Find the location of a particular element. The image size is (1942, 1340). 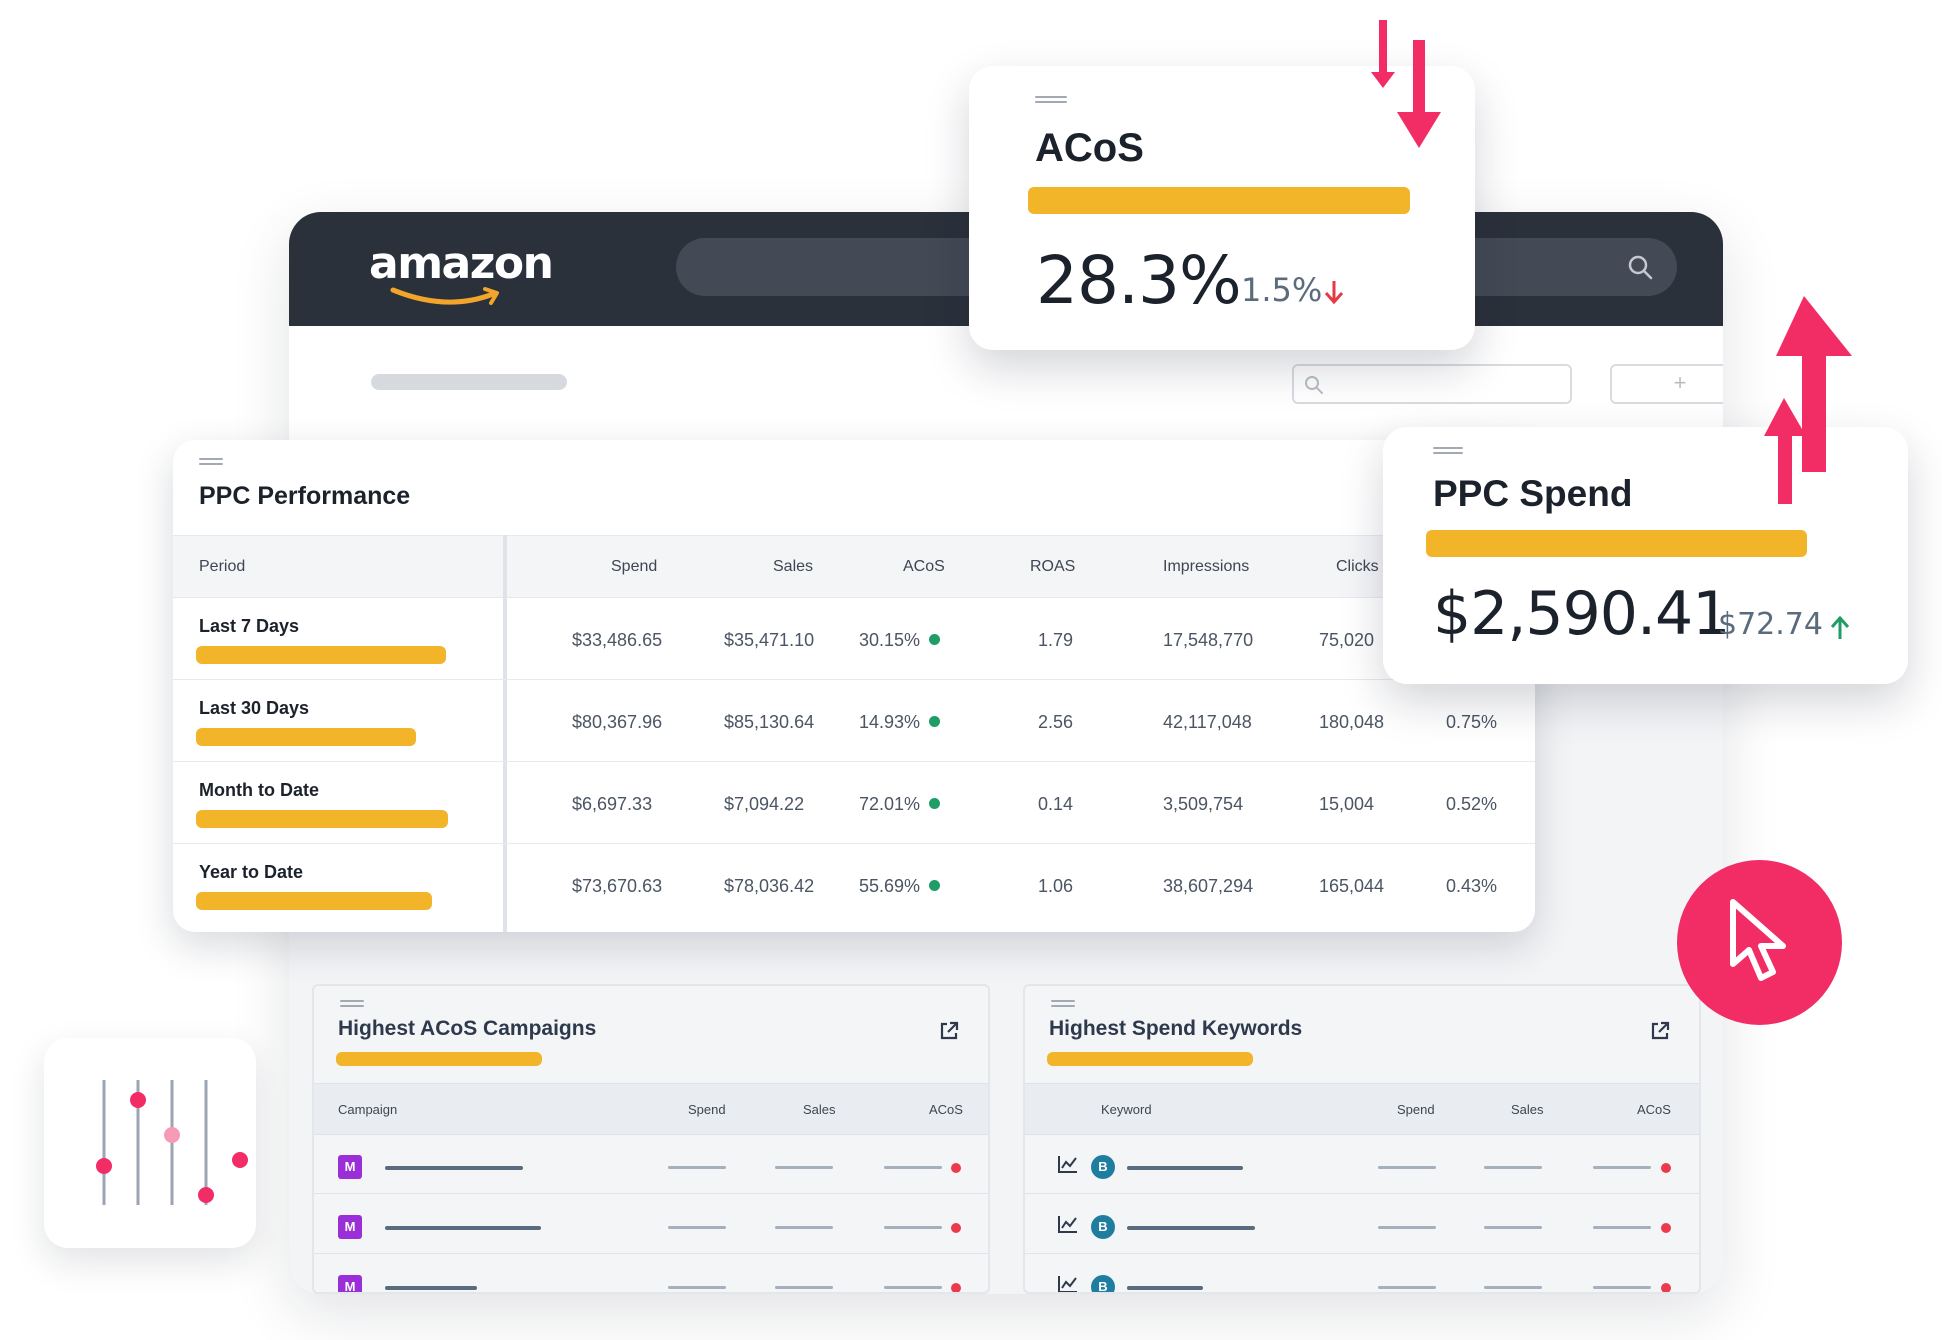

card-title: PPC Spend is located at coordinates (1533, 493).